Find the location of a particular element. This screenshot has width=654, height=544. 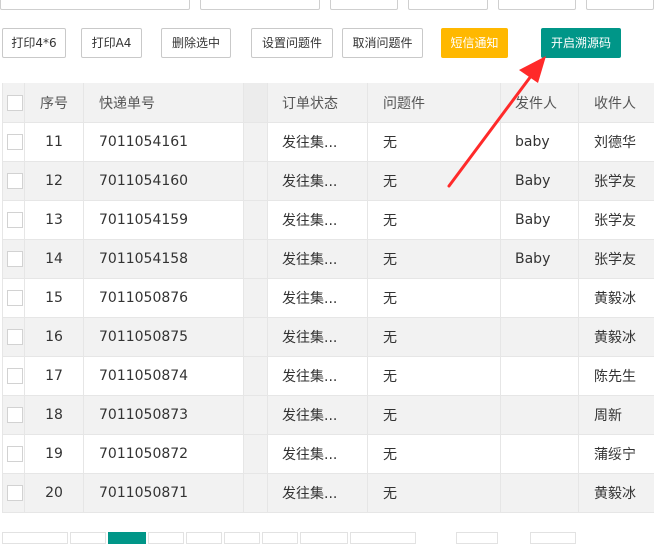

row-tracking-no: 7011054158 is located at coordinates (164, 259).